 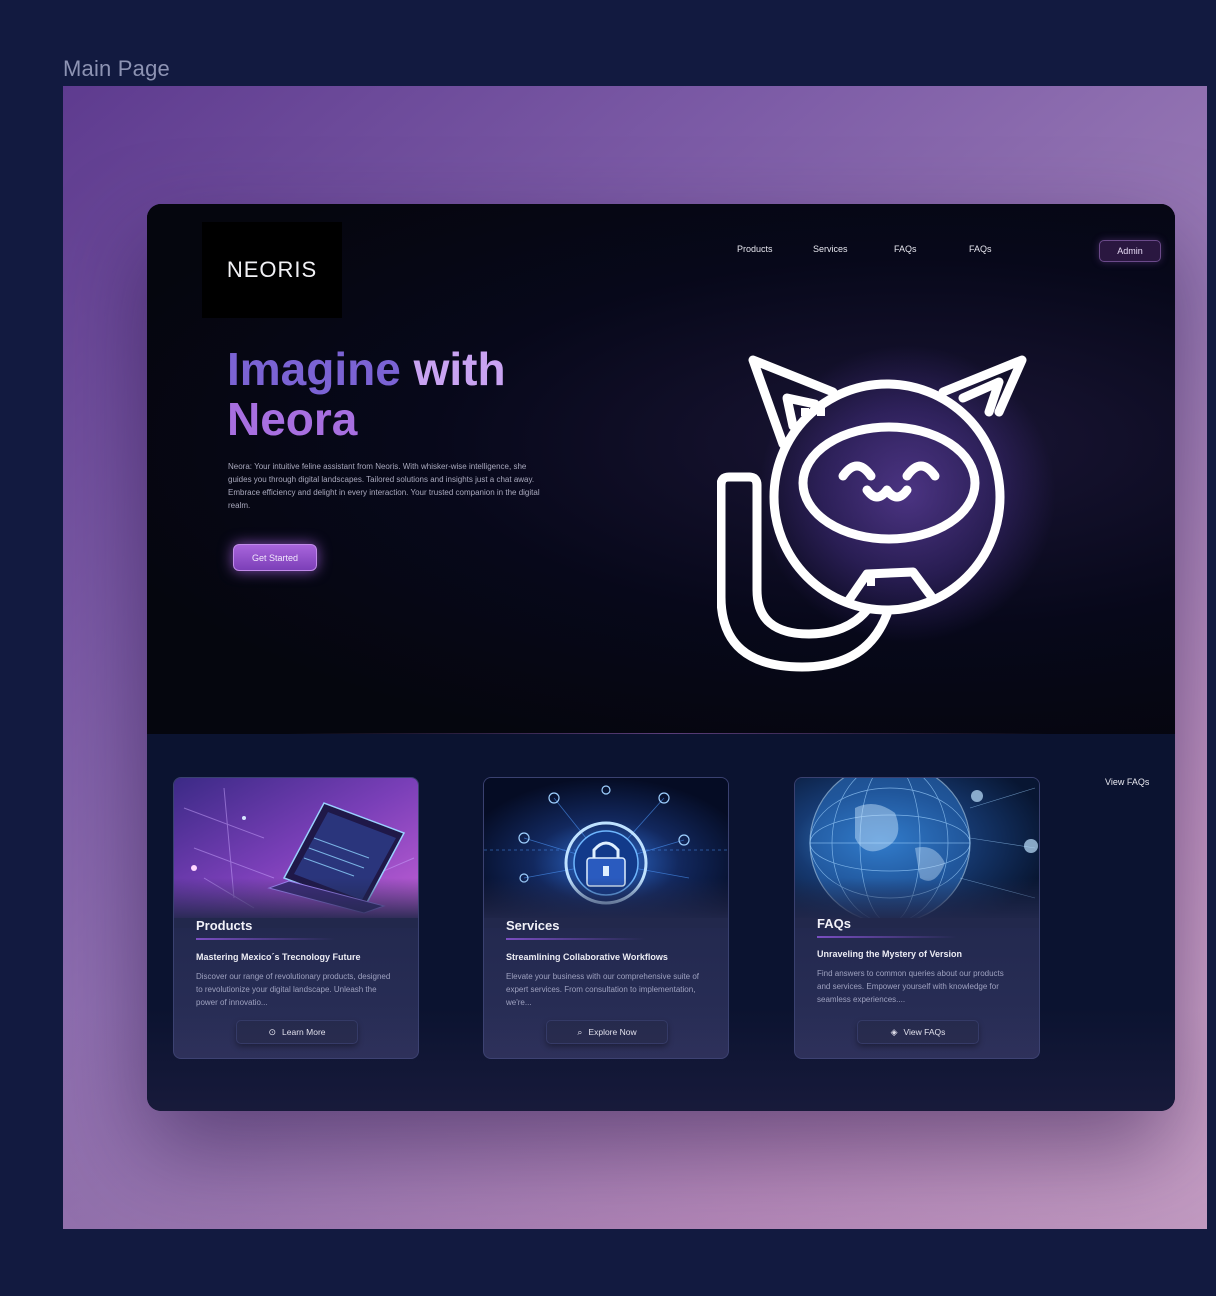 I want to click on card-subtitle: Mastering Mexico´s Trecnology Future, so click(x=278, y=957).